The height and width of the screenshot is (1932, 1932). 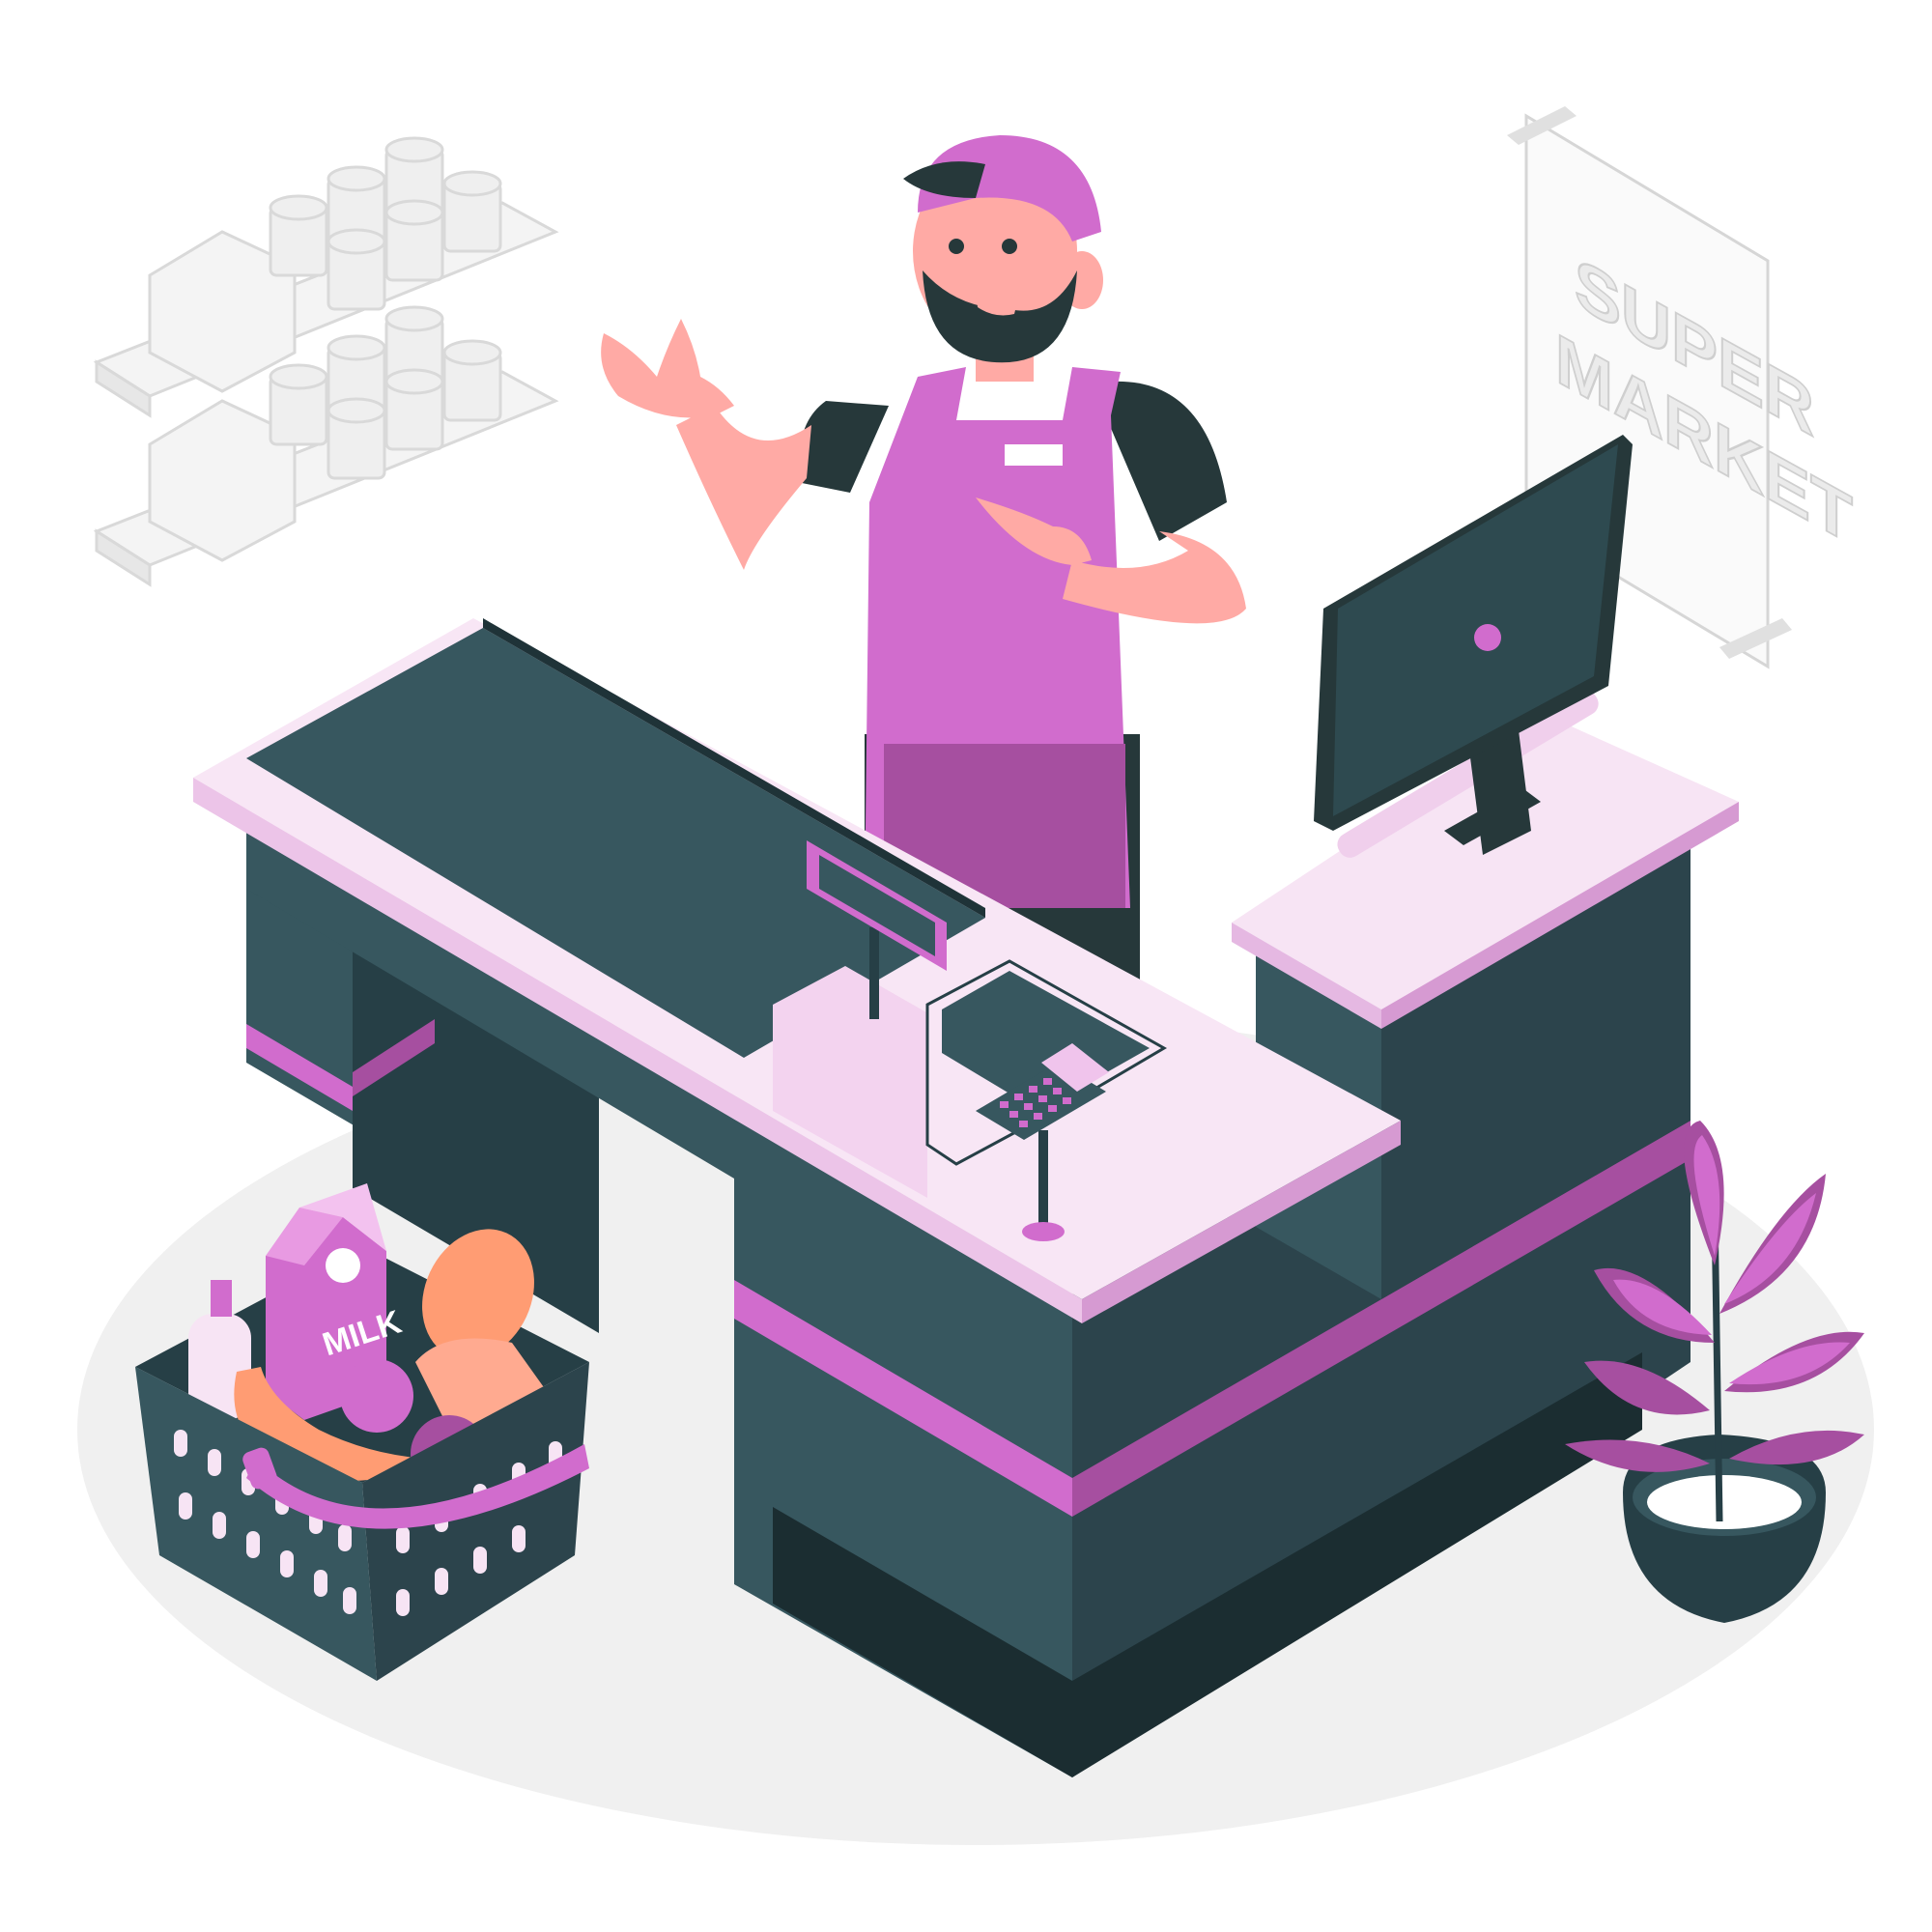 What do you see at coordinates (743, 488) in the screenshot?
I see `cashier-left-arm` at bounding box center [743, 488].